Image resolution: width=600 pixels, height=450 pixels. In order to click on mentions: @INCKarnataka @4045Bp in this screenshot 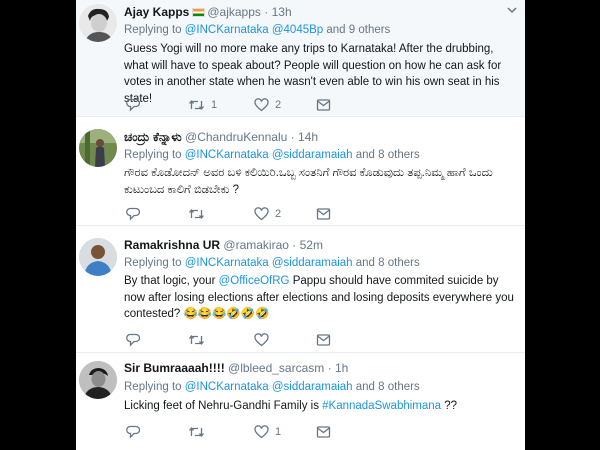, I will do `click(254, 30)`.